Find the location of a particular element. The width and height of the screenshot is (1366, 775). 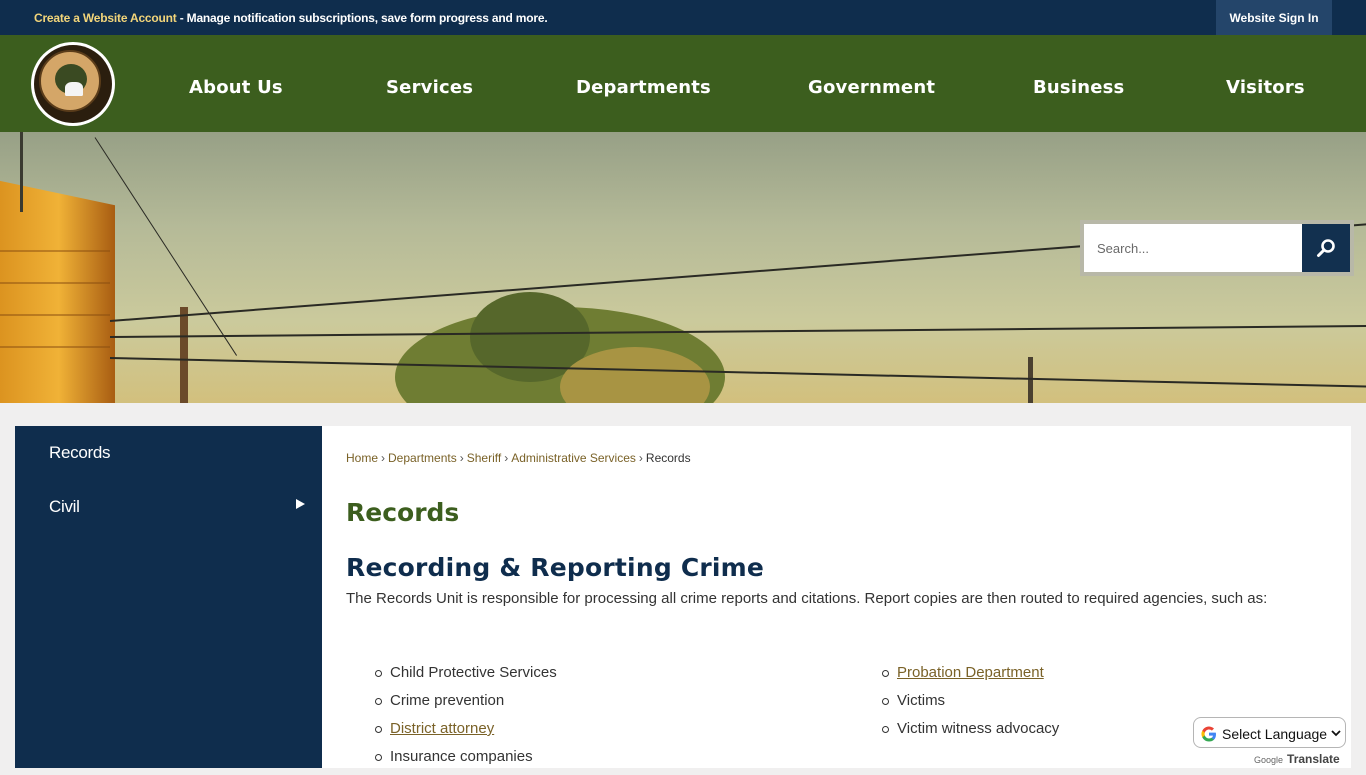

seal-emblem-icon is located at coordinates (74, 89).